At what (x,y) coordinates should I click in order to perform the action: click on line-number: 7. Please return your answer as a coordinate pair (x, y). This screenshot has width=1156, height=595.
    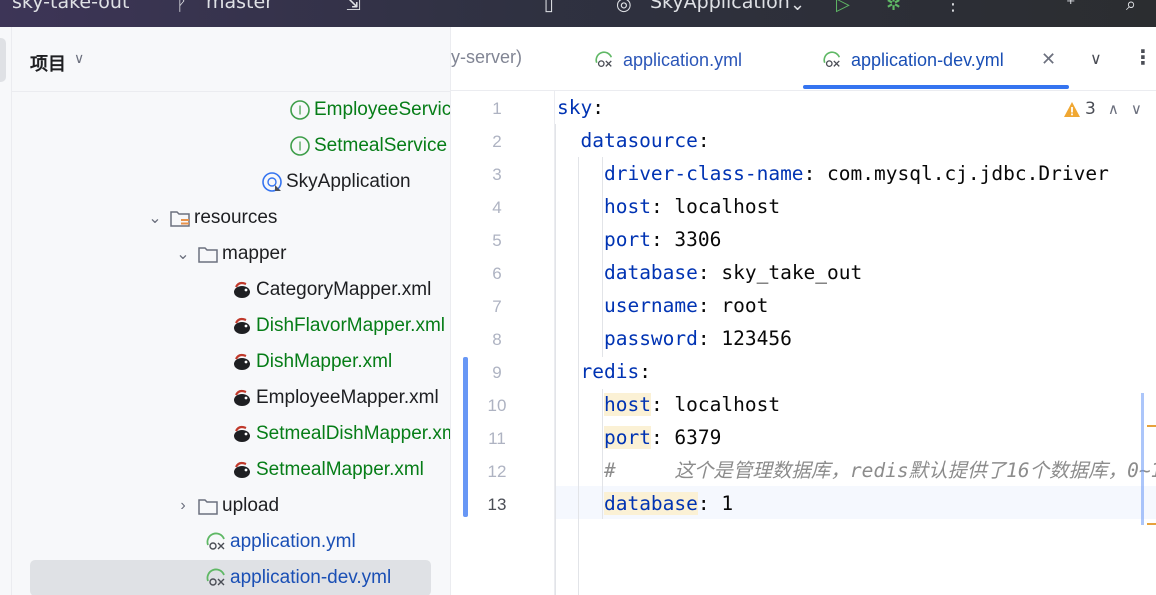
    Looking at the image, I should click on (497, 306).